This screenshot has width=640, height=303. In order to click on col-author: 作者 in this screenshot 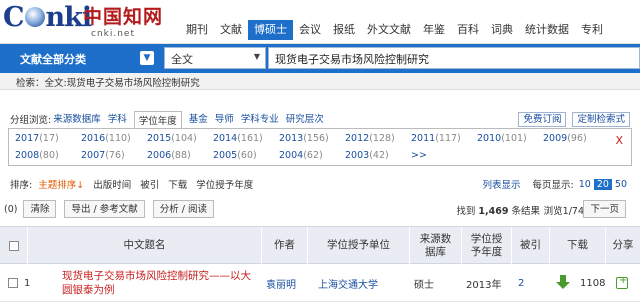, I will do `click(285, 245)`.